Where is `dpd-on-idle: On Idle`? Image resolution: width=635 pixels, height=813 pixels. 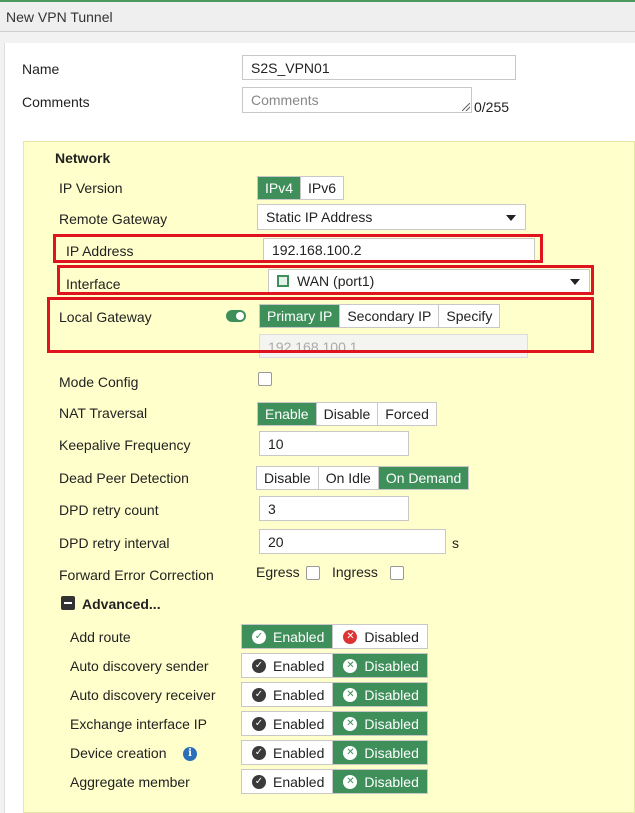 dpd-on-idle: On Idle is located at coordinates (347, 478).